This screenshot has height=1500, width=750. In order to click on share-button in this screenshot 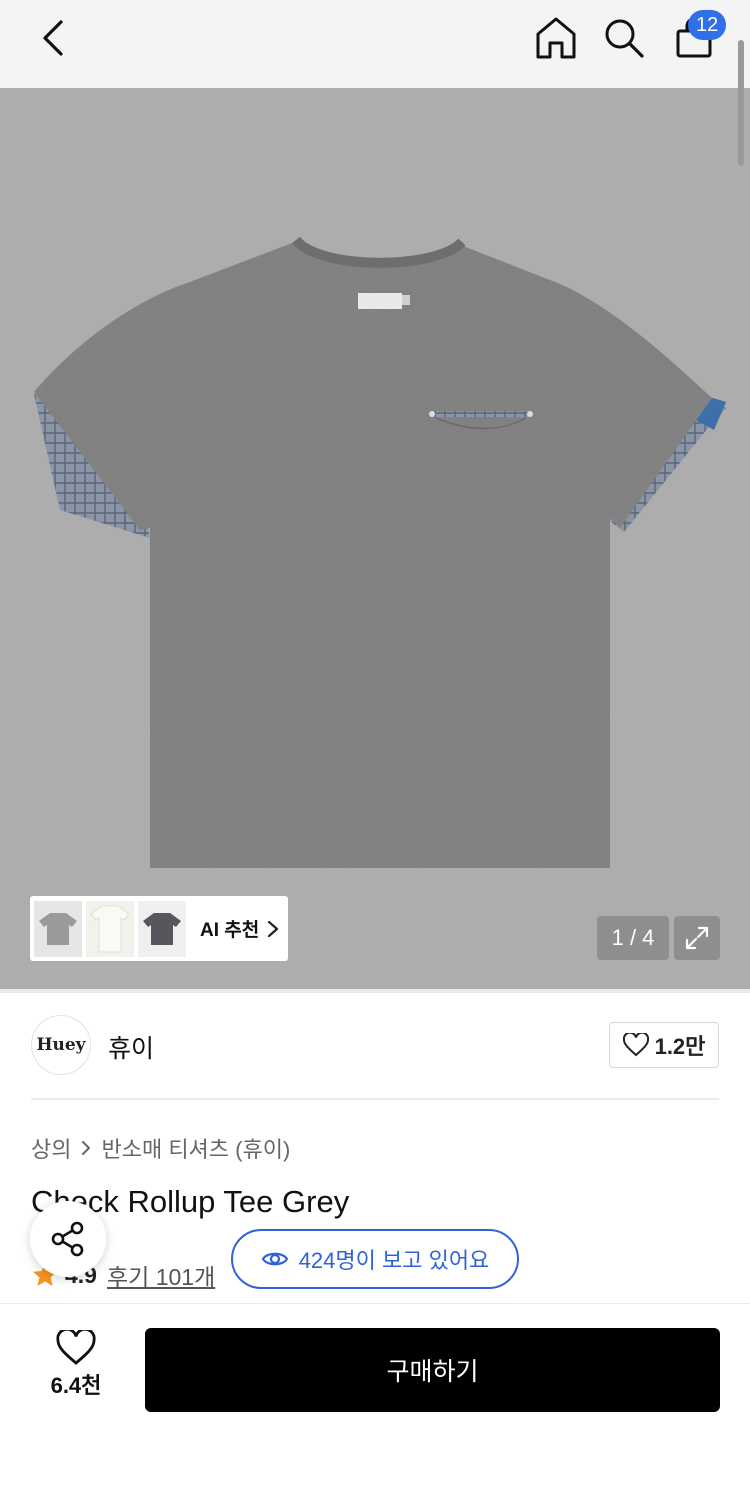, I will do `click(68, 1239)`.